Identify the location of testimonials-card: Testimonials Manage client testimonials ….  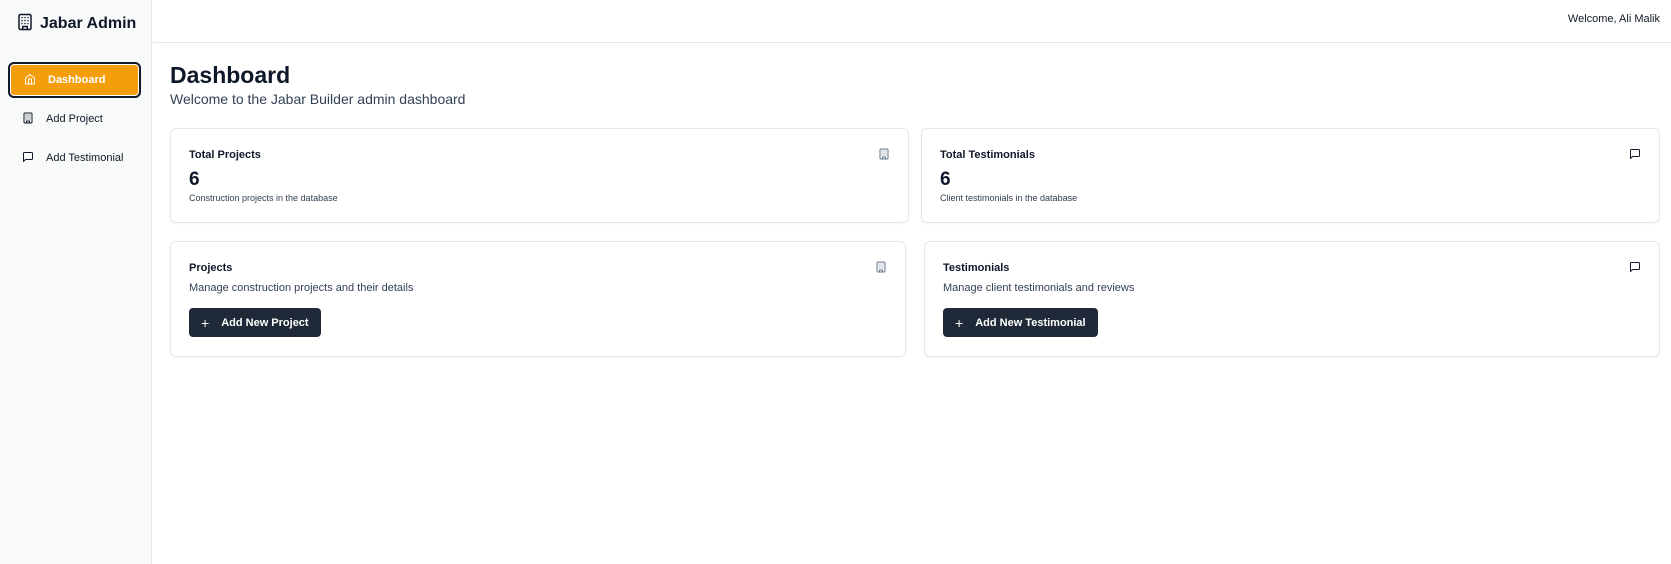
(1292, 299).